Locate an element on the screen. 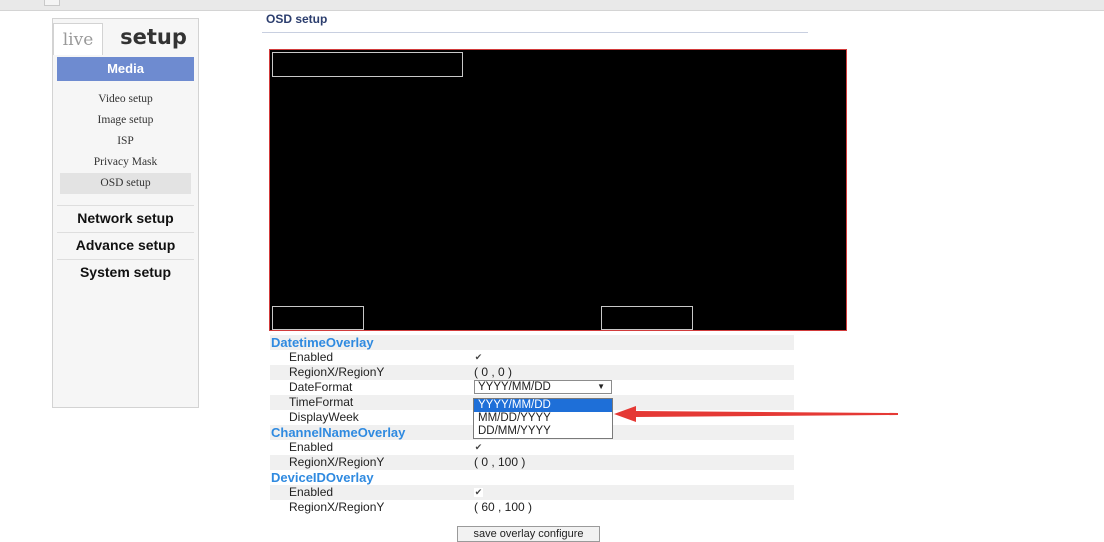 Image resolution: width=1104 pixels, height=542 pixels. device-region-label: RegionX/RegionY is located at coordinates (337, 507).